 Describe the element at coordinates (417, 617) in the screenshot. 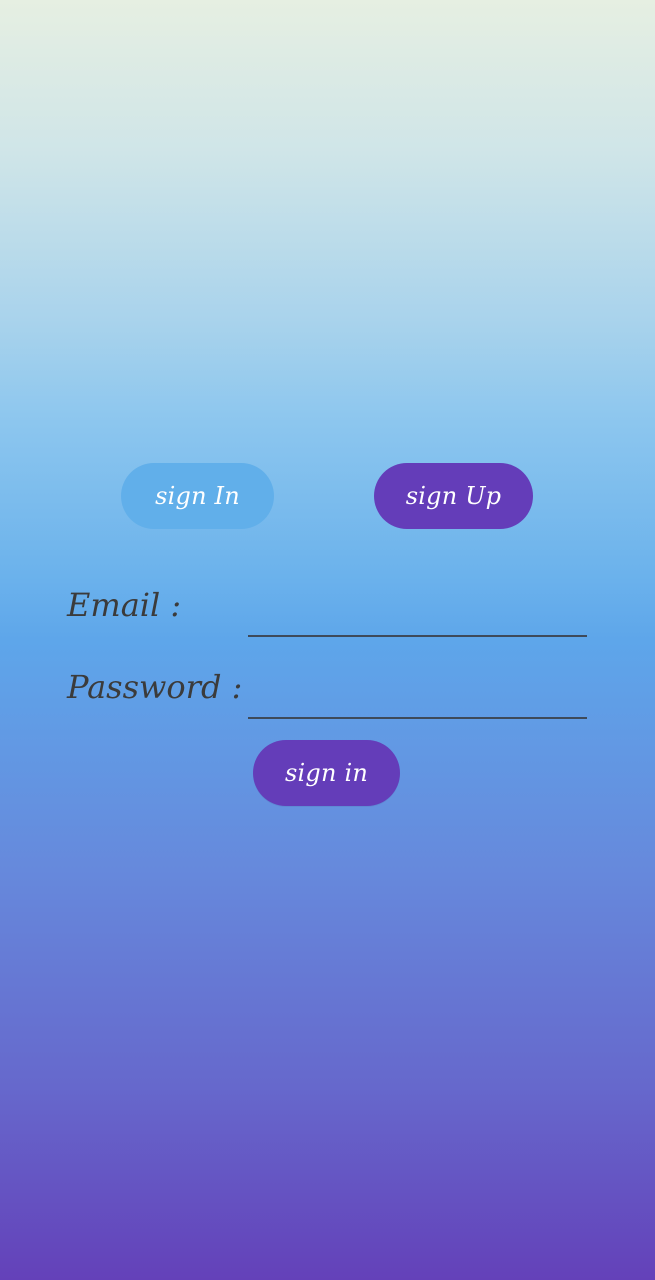

I see `email-field` at that location.